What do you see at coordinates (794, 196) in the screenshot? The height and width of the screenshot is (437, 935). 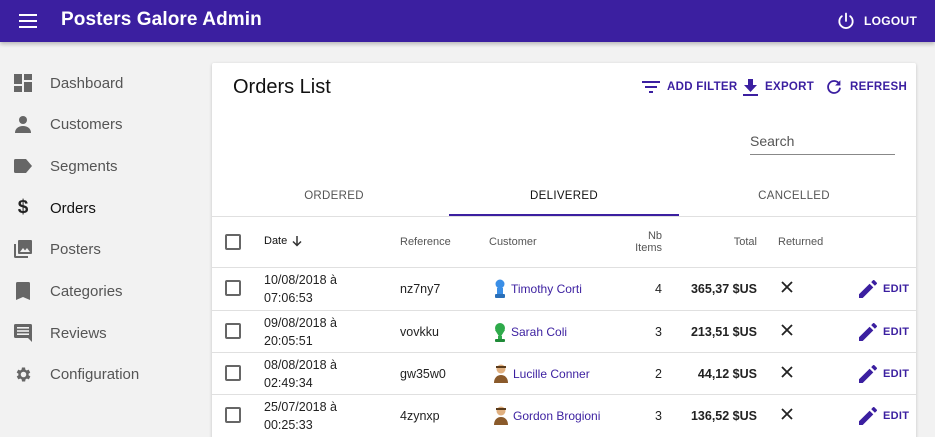 I see `tab-cancelled: CANCELLED` at bounding box center [794, 196].